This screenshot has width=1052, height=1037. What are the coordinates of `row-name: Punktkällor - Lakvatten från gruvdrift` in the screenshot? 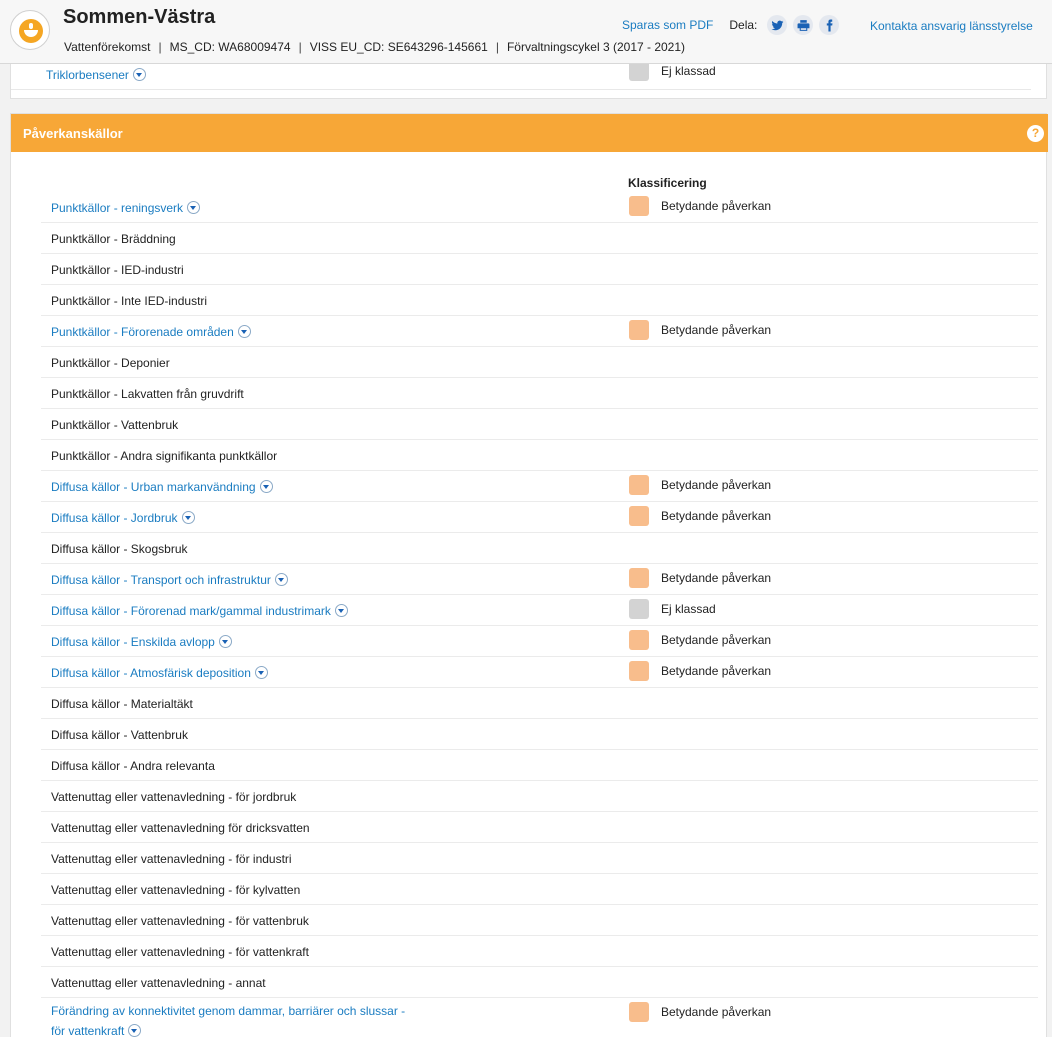 It's located at (147, 394).